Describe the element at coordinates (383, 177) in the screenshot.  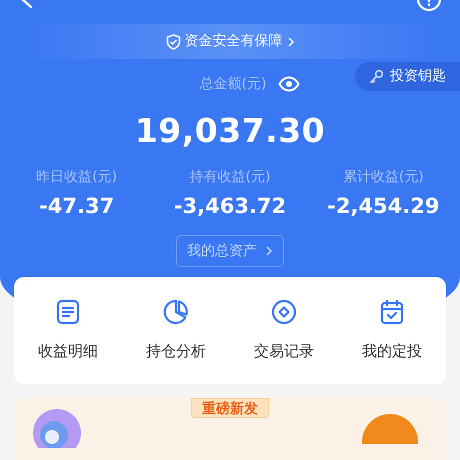
I see `stat-label: 累计收益(元)` at that location.